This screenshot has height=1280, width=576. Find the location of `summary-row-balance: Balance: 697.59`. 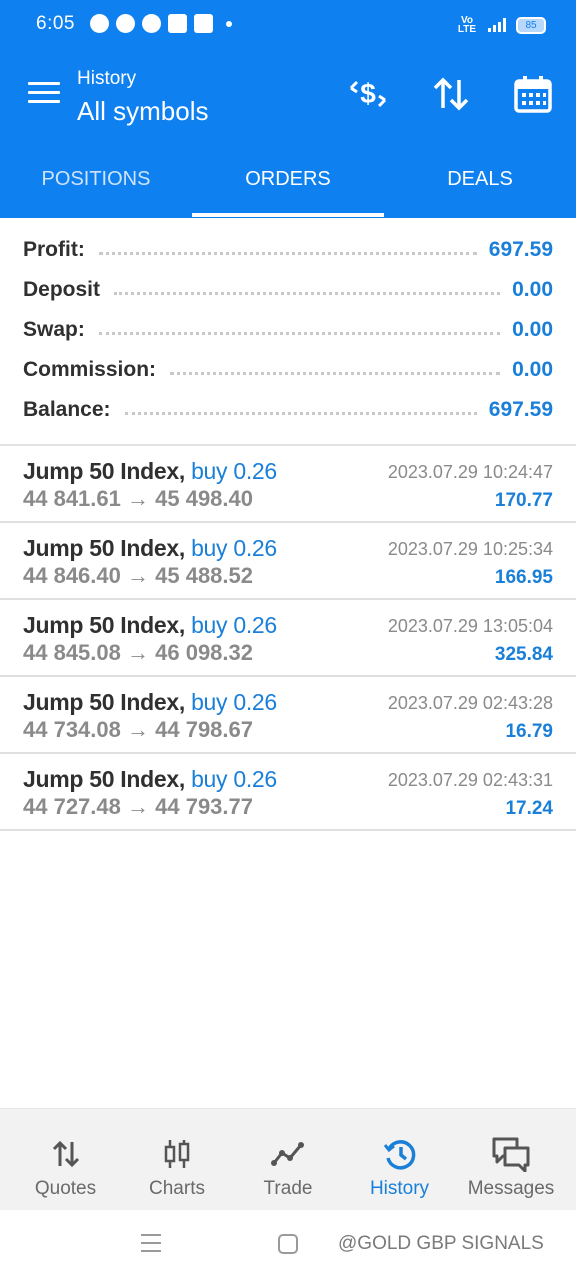

summary-row-balance: Balance: 697.59 is located at coordinates (288, 410).